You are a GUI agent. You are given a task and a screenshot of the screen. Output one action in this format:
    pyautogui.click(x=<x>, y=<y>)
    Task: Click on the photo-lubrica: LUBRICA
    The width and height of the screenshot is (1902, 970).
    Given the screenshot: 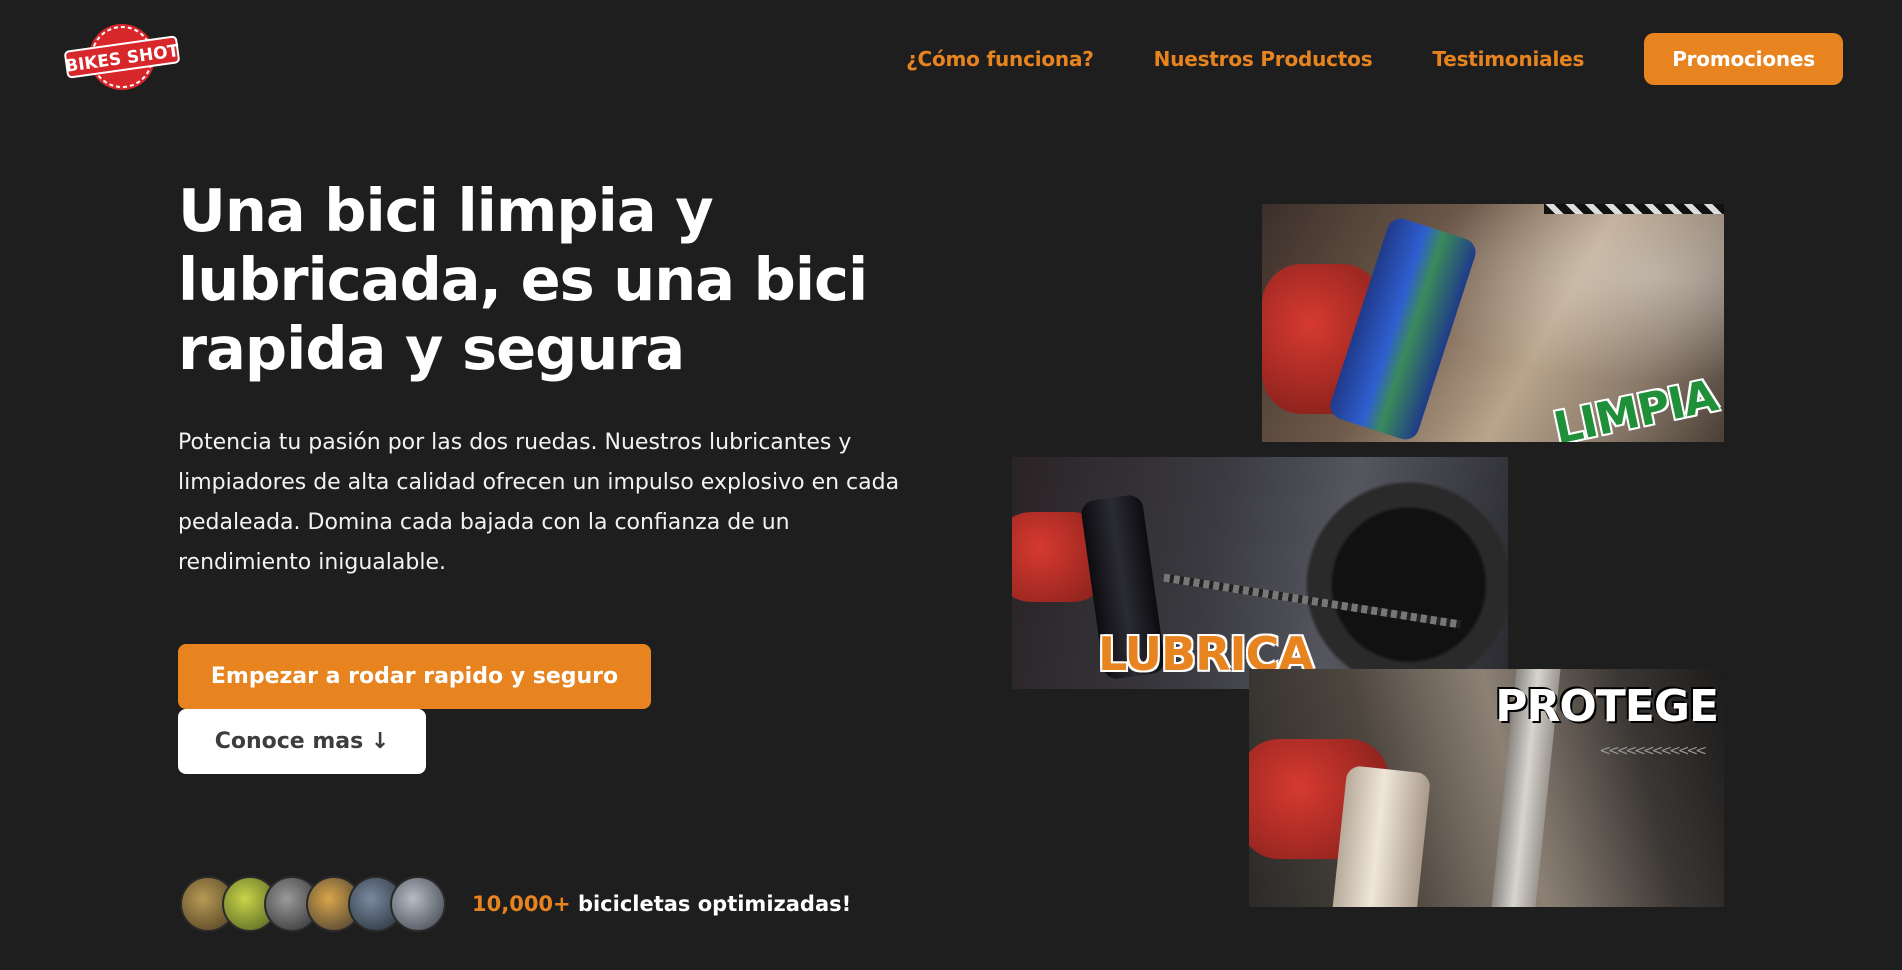 What is the action you would take?
    pyautogui.click(x=1260, y=573)
    